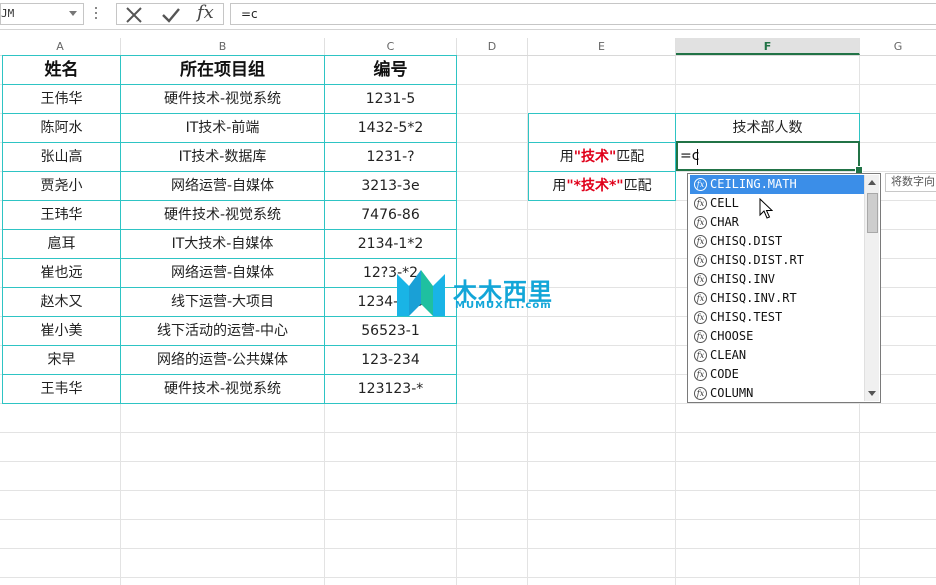  Describe the element at coordinates (390, 244) in the screenshot. I see `cell-c7: 2134-1*2` at that location.